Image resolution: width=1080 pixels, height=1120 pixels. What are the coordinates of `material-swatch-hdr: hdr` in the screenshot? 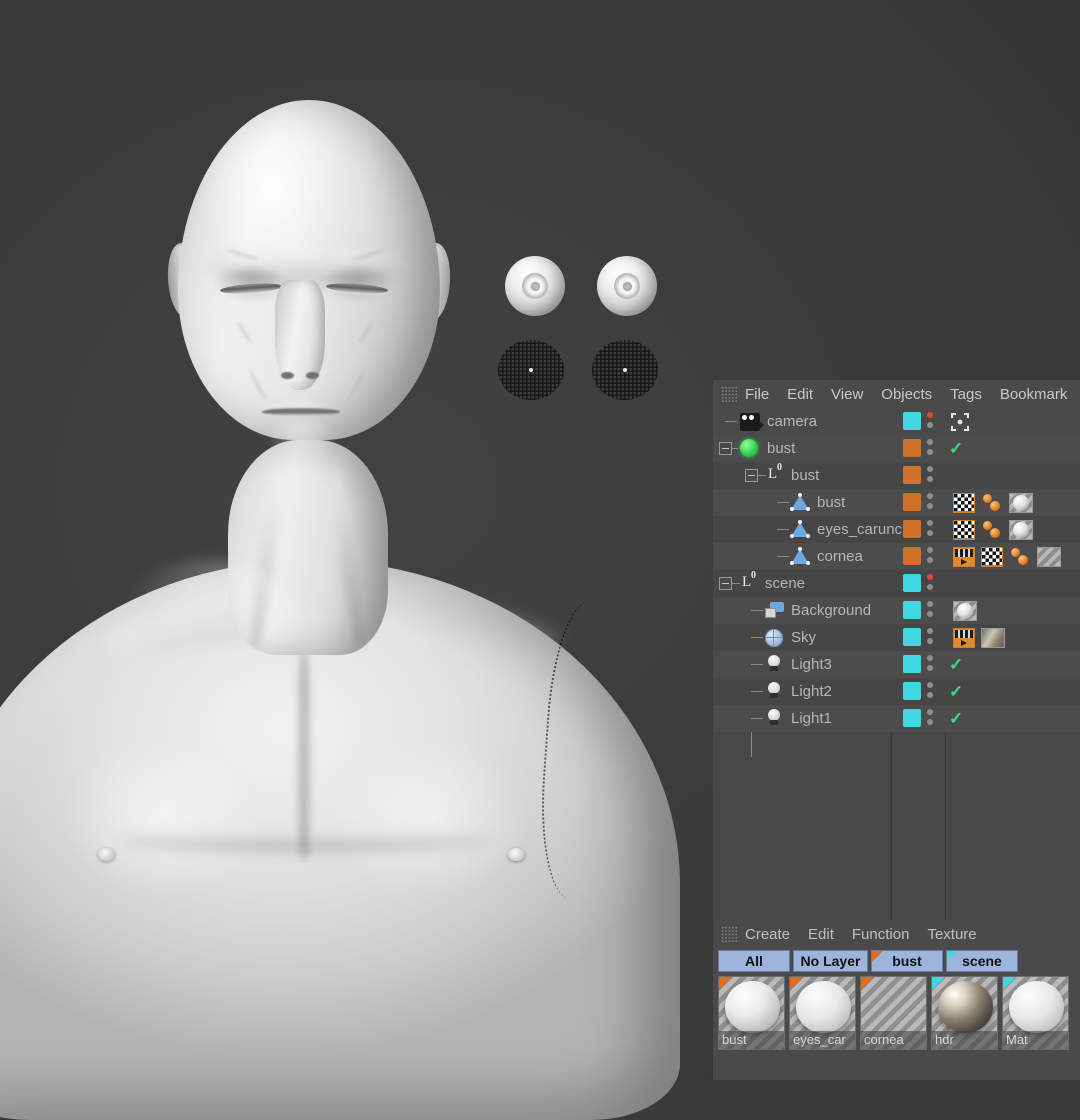 It's located at (964, 1013).